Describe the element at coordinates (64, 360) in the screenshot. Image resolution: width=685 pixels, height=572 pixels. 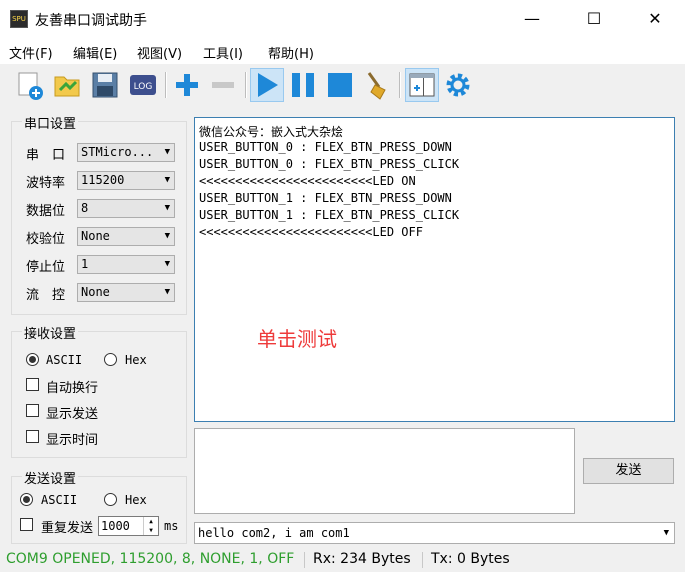
I see `rx-ascii-label: ASCII` at that location.